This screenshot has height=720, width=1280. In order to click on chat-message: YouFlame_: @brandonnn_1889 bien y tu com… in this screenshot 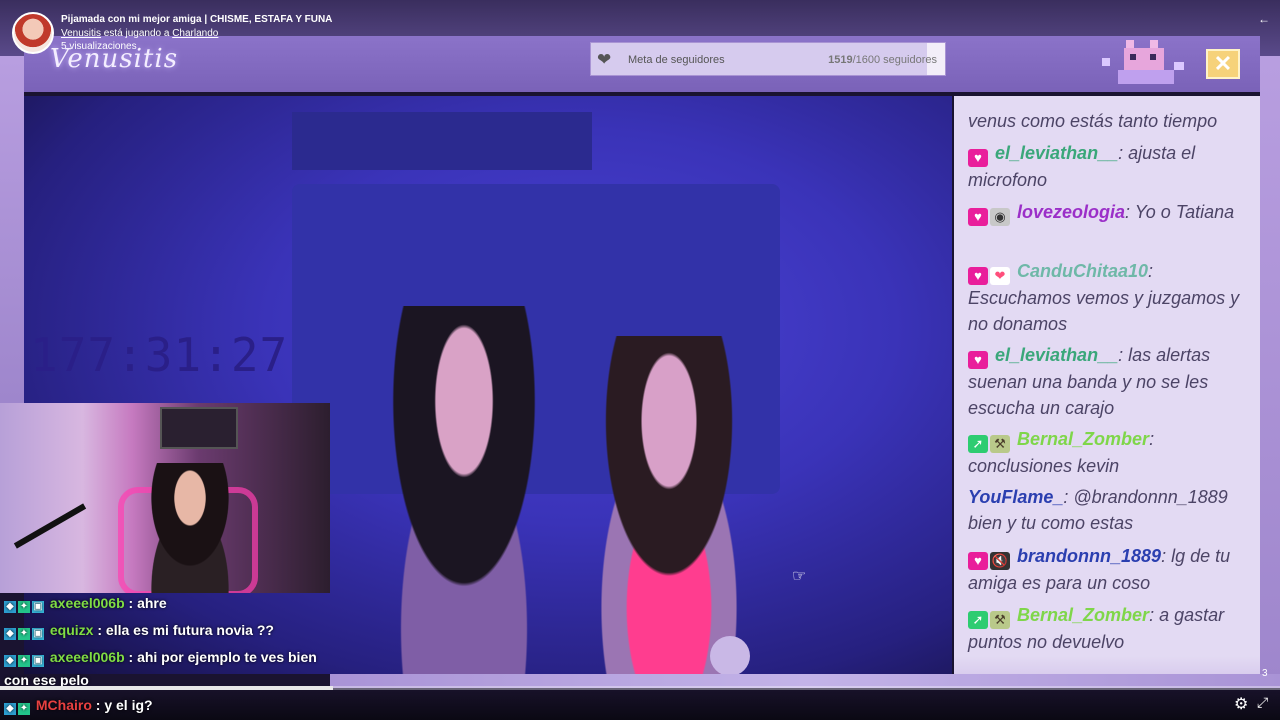, I will do `click(1098, 510)`.